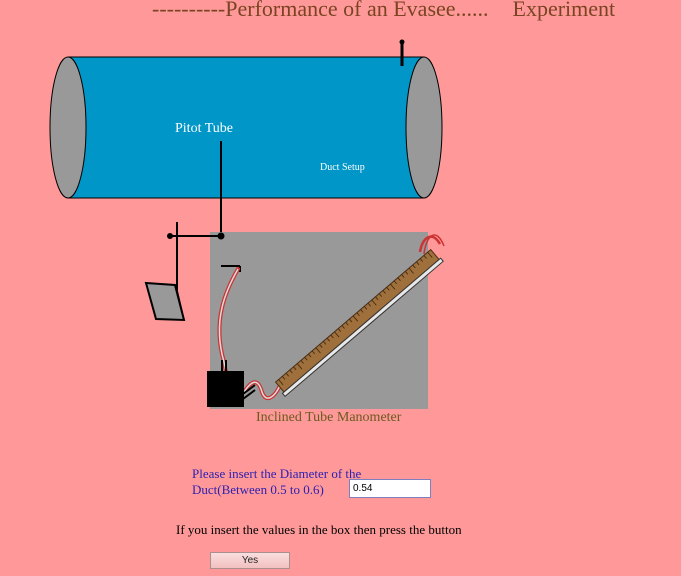  What do you see at coordinates (390, 488) in the screenshot?
I see `diameter-input` at bounding box center [390, 488].